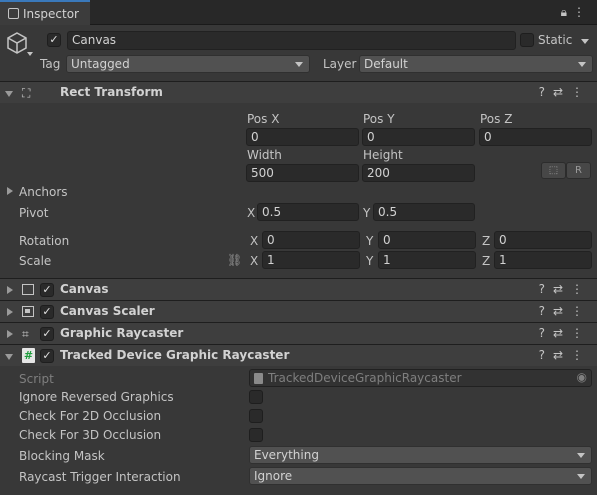  I want to click on width-label: Width, so click(264, 155).